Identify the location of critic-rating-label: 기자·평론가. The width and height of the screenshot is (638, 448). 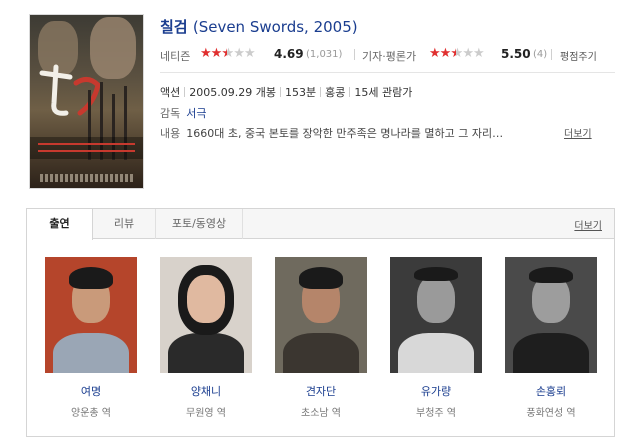
(389, 56).